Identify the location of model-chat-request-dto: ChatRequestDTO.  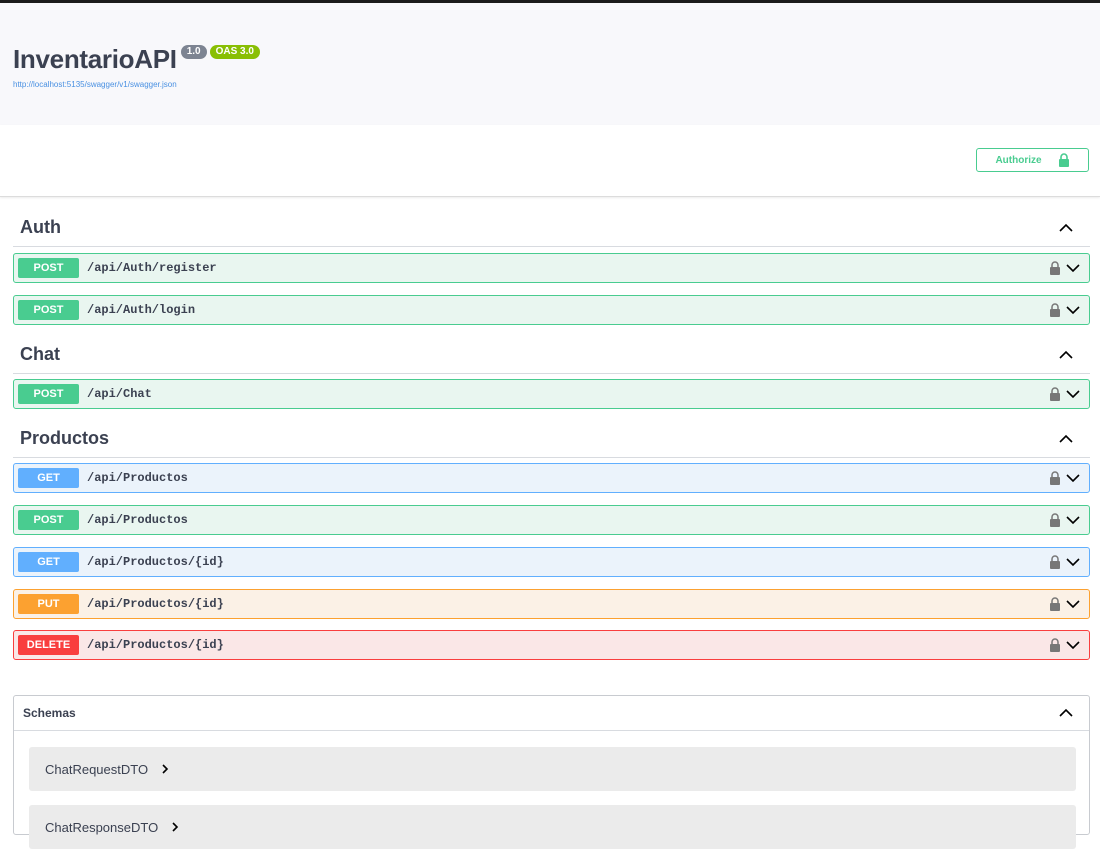
(552, 769).